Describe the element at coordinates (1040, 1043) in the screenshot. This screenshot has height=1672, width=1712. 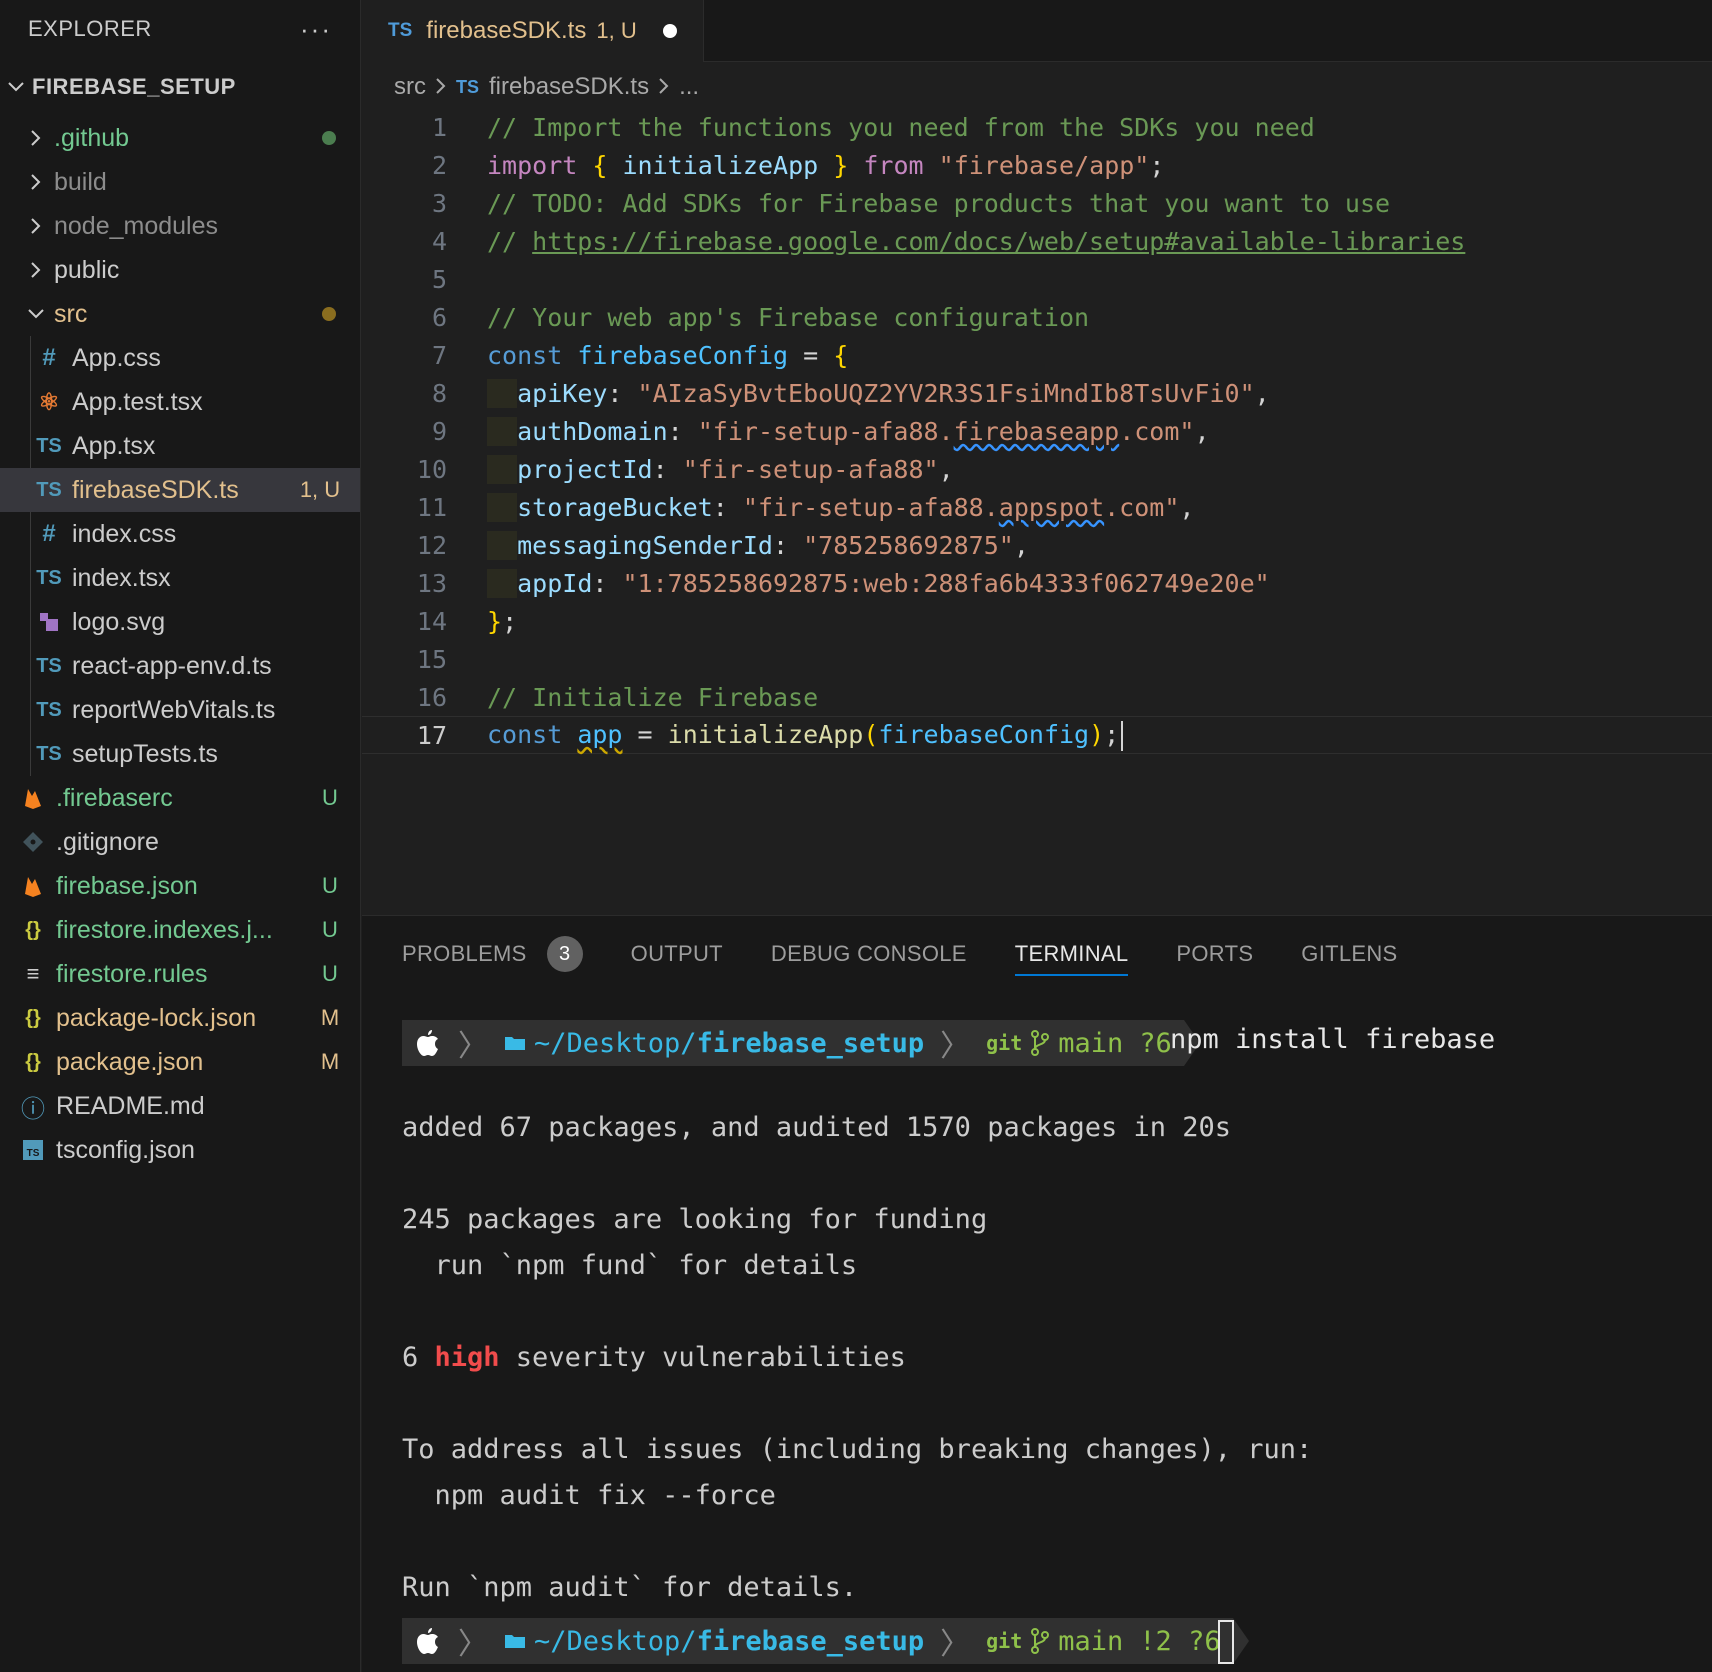
I see `branch-icon` at that location.